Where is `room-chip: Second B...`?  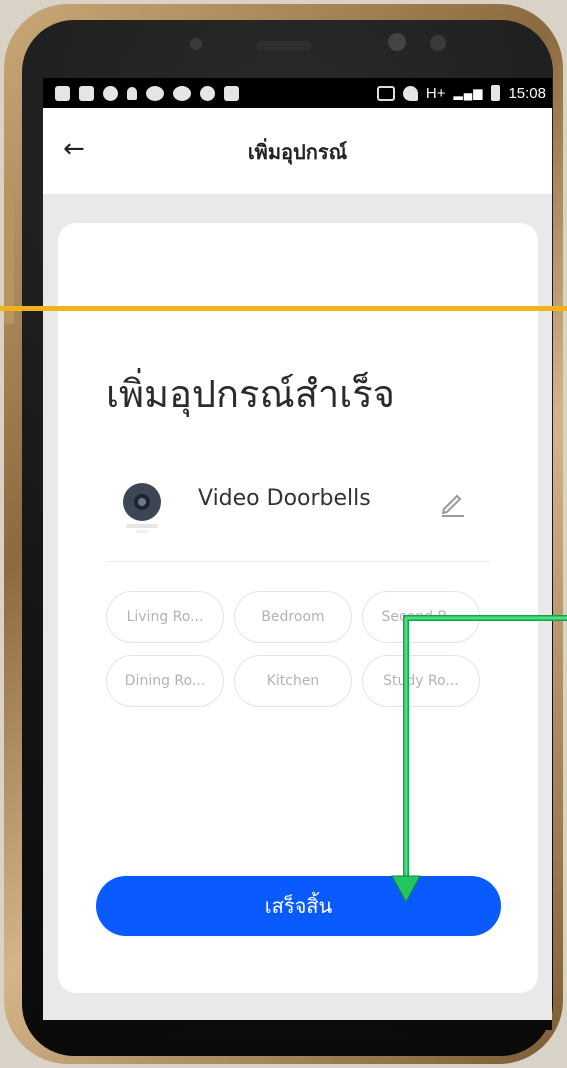
room-chip: Second B... is located at coordinates (421, 617).